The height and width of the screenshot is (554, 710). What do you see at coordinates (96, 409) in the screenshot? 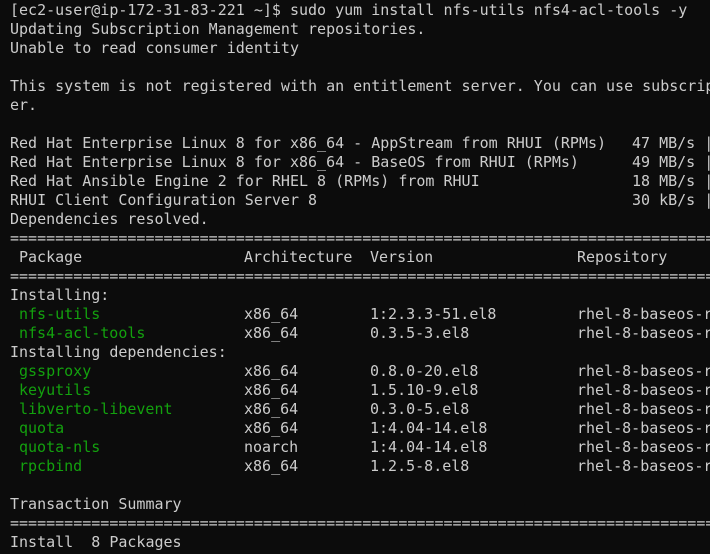
I see `row-package: libverto-libevent` at bounding box center [96, 409].